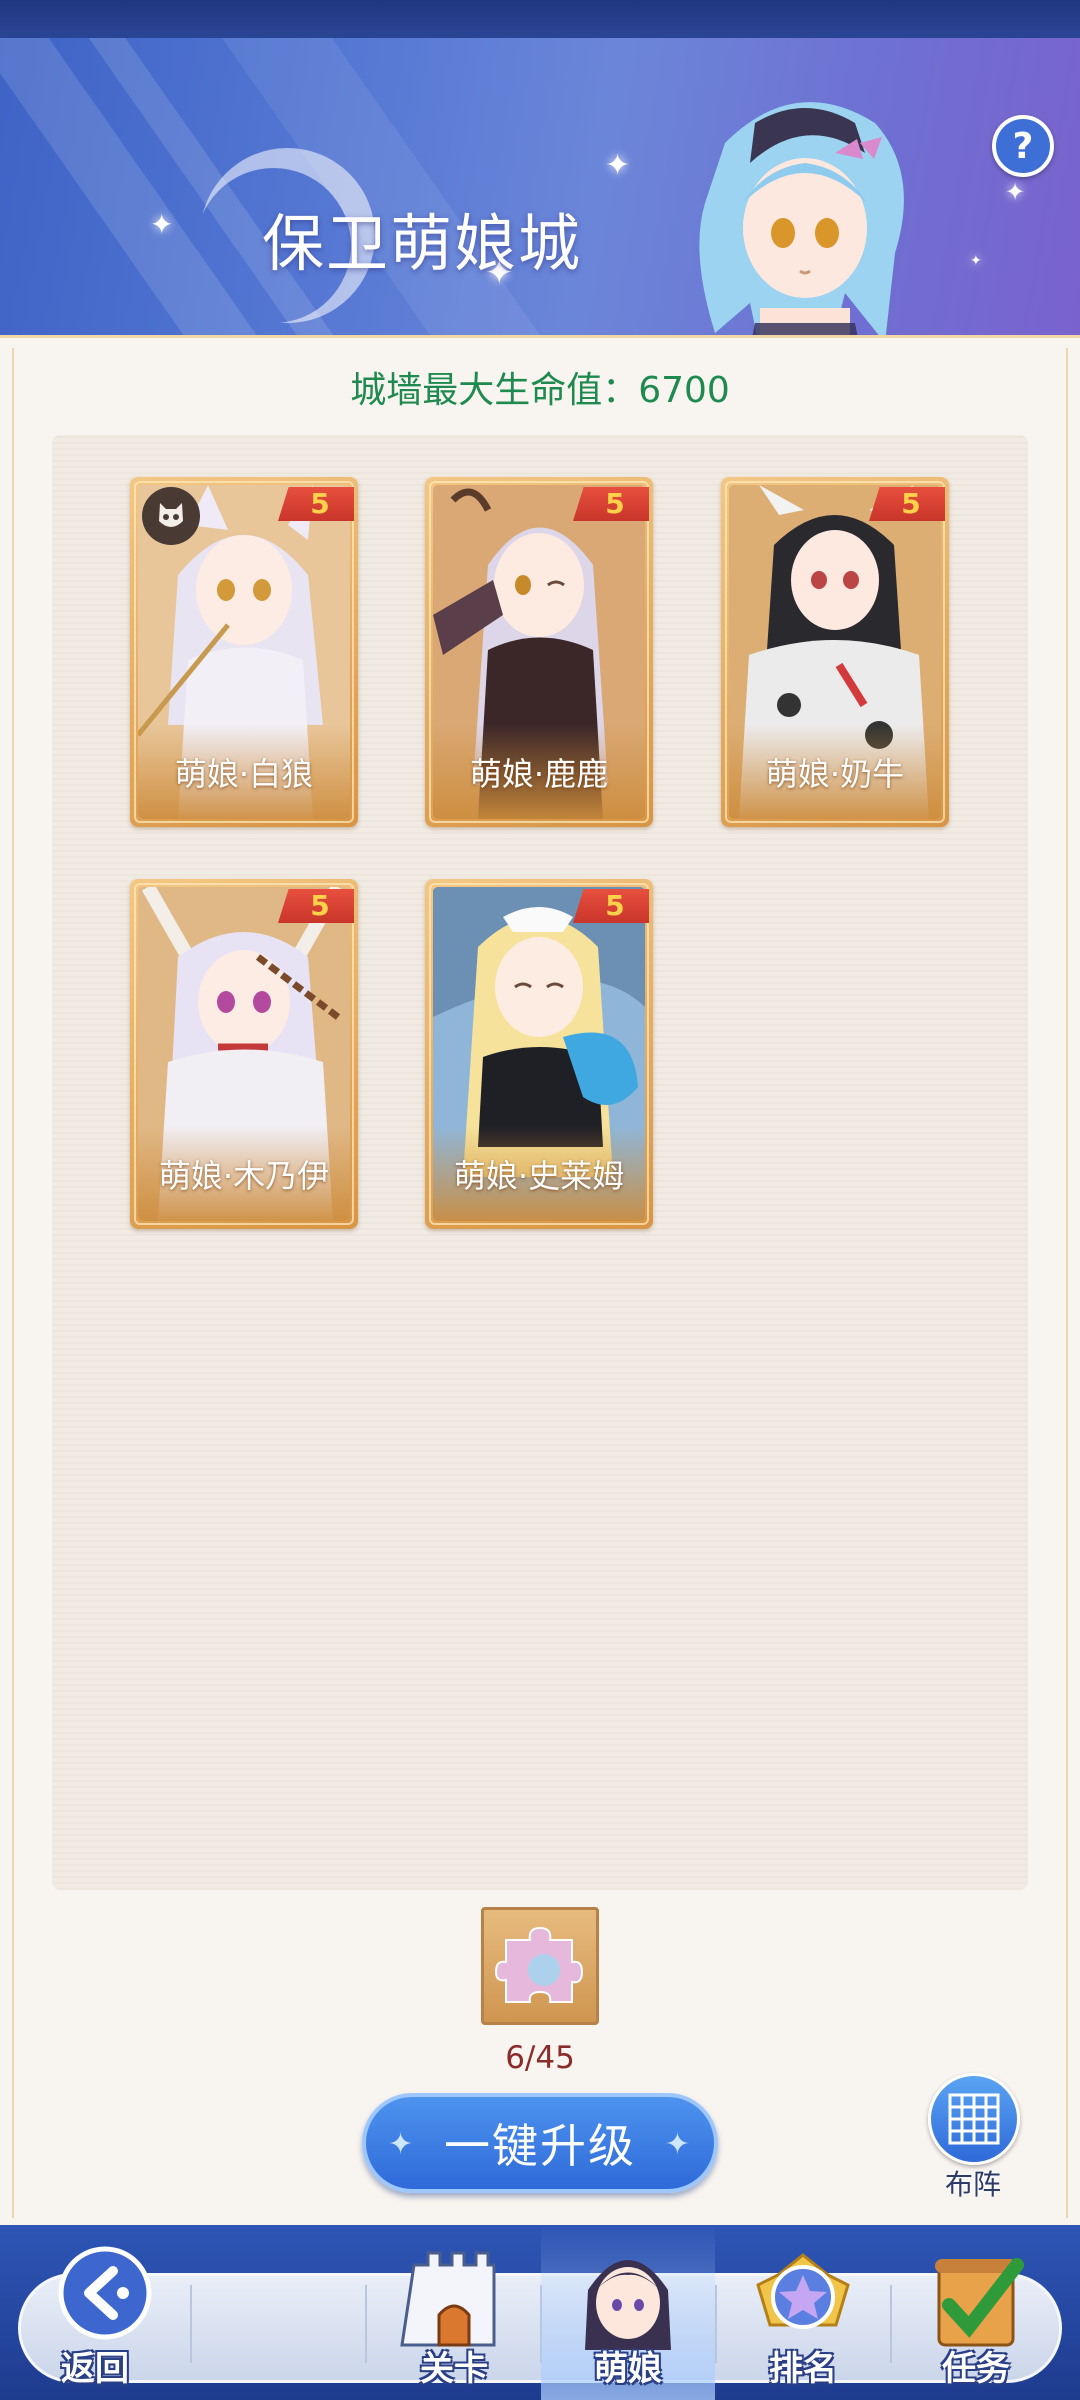  I want to click on castle-icon, so click(448, 2299).